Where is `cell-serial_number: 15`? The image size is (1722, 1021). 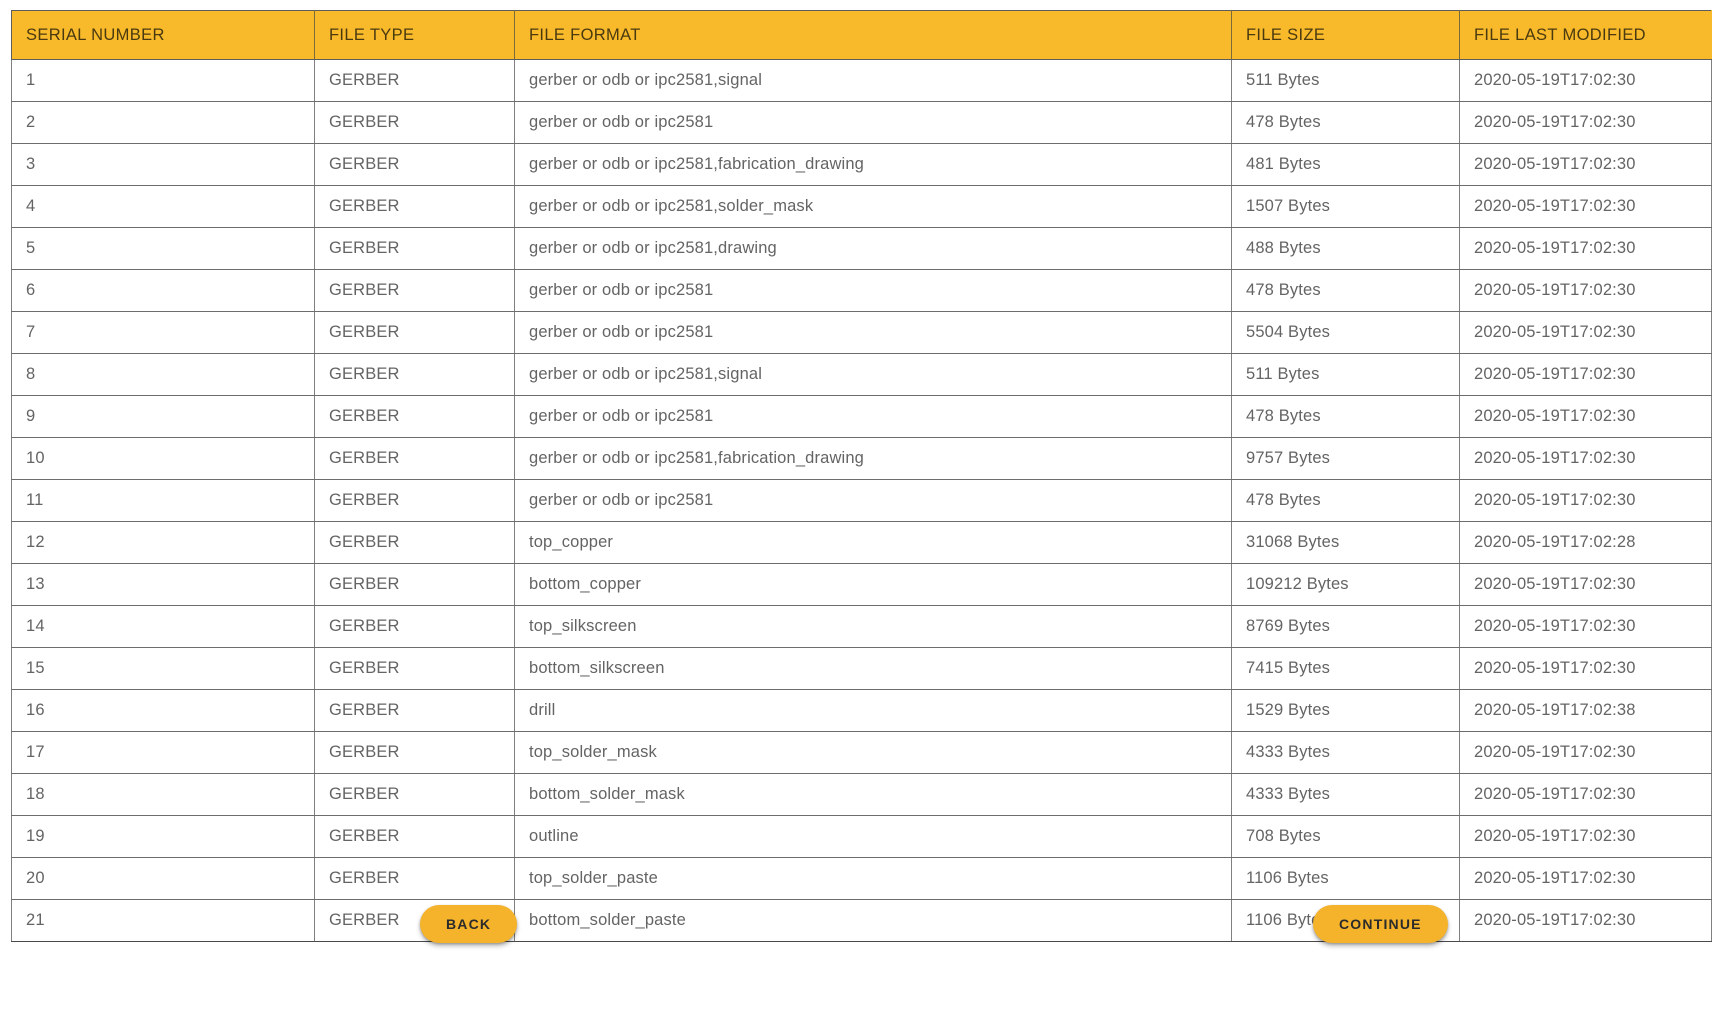
cell-serial_number: 15 is located at coordinates (163, 668).